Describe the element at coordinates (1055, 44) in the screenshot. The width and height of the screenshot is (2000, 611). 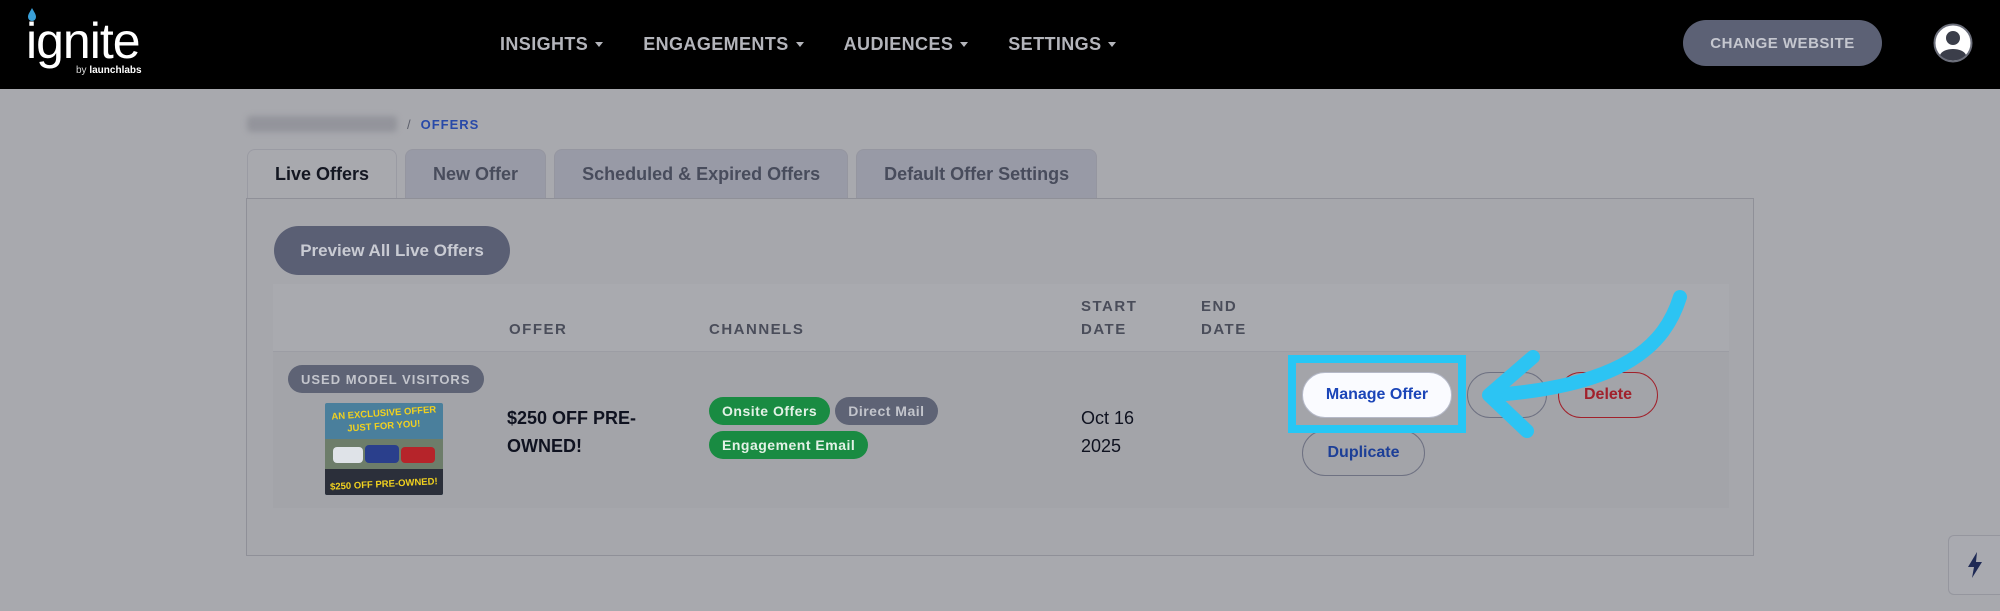
I see `nav-settings-label: SETTINGS` at that location.